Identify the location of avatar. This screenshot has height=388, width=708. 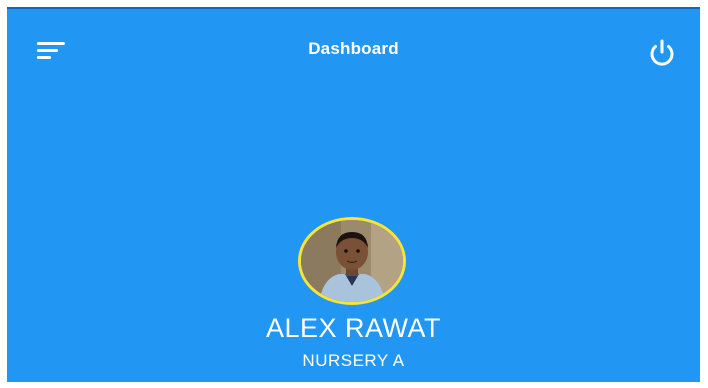
(352, 261).